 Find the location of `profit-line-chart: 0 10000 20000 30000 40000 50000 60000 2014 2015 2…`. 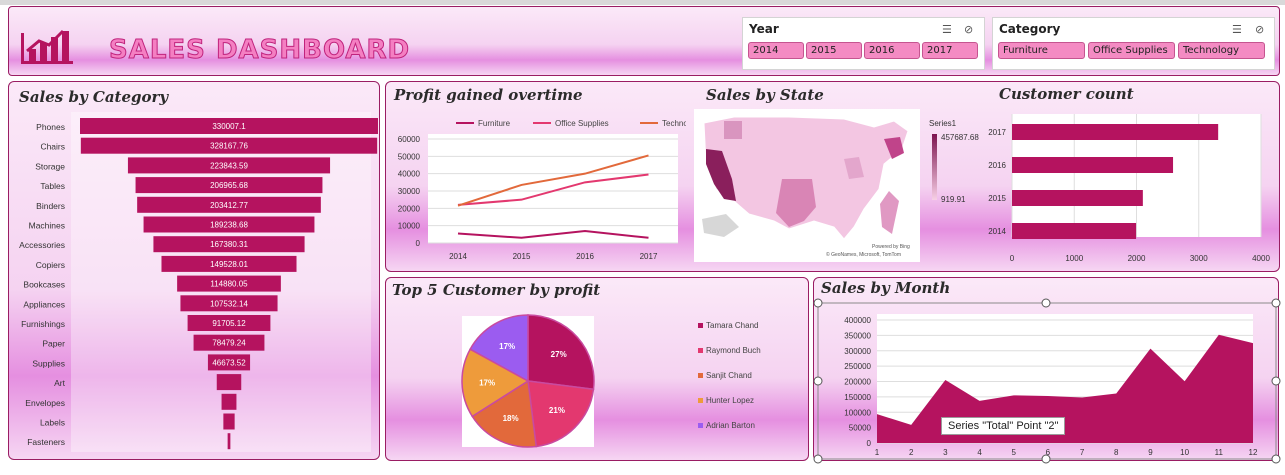

profit-line-chart: 0 10000 20000 30000 40000 50000 60000 2014 2015 2… is located at coordinates (542, 190).